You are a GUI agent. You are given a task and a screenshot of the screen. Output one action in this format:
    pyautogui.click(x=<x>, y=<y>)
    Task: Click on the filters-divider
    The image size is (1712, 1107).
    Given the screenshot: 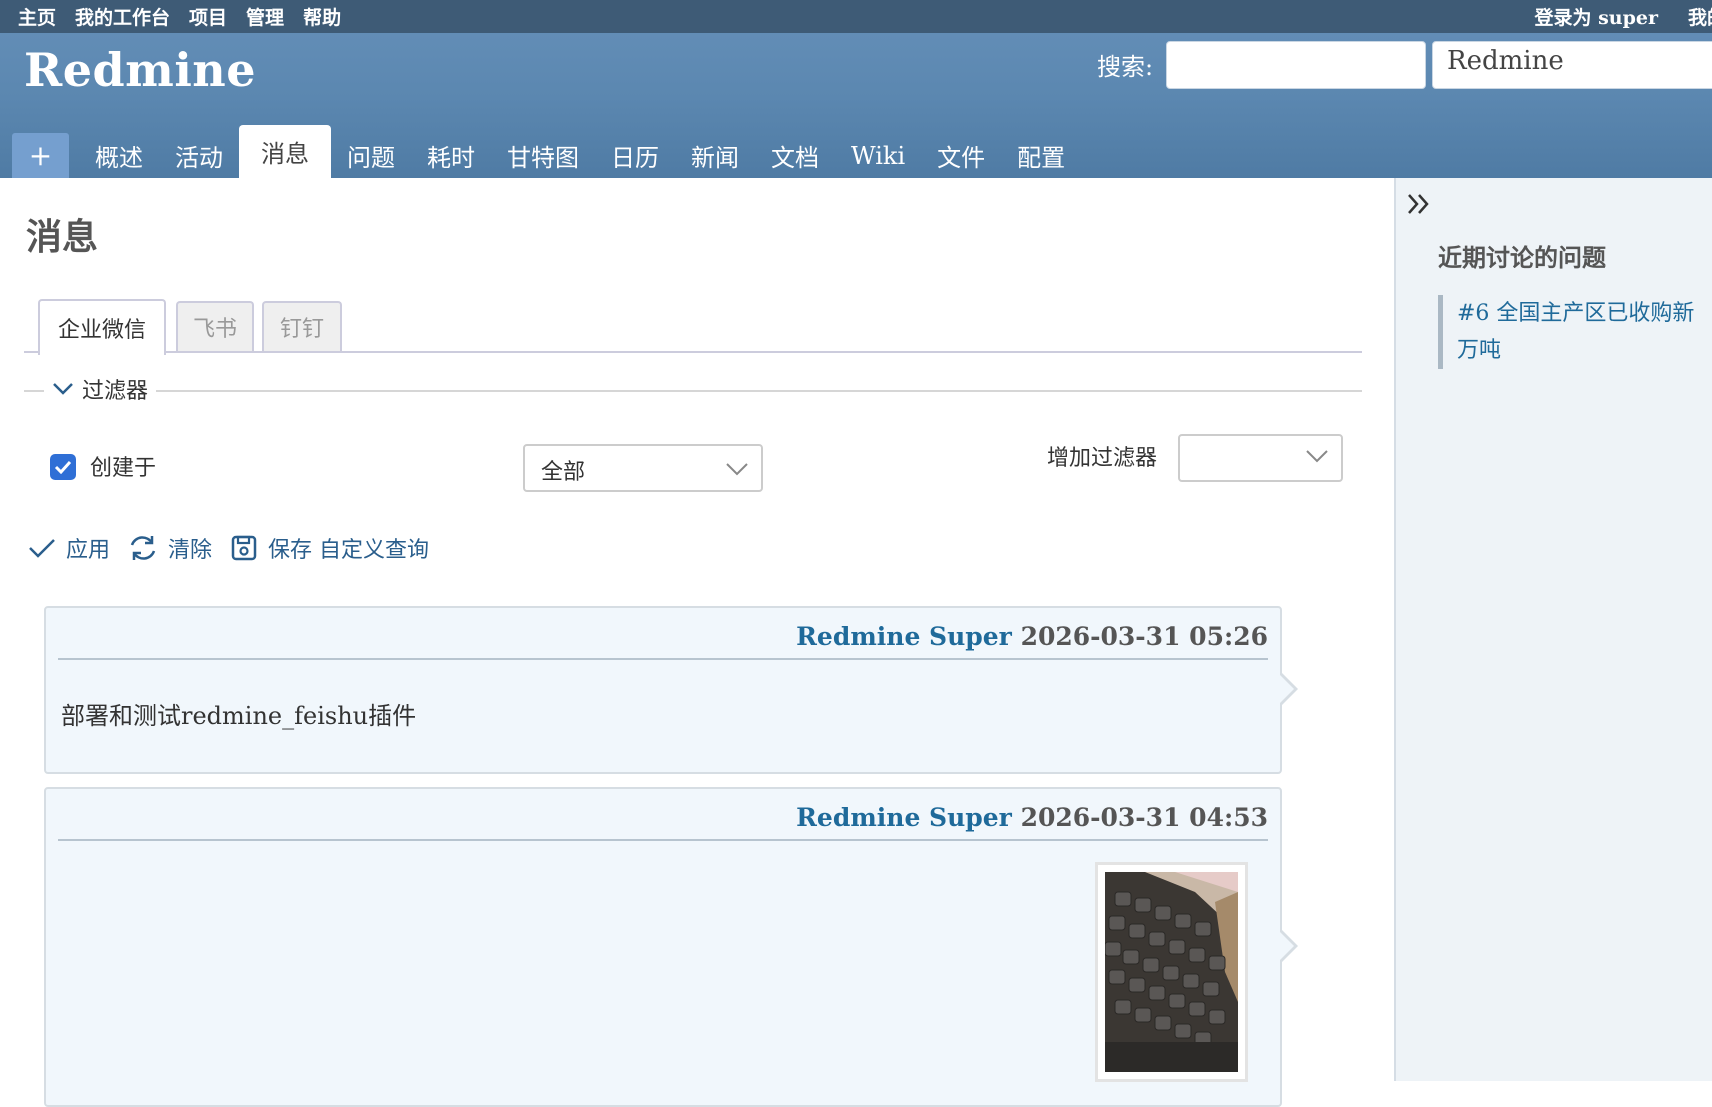 What is the action you would take?
    pyautogui.click(x=693, y=391)
    